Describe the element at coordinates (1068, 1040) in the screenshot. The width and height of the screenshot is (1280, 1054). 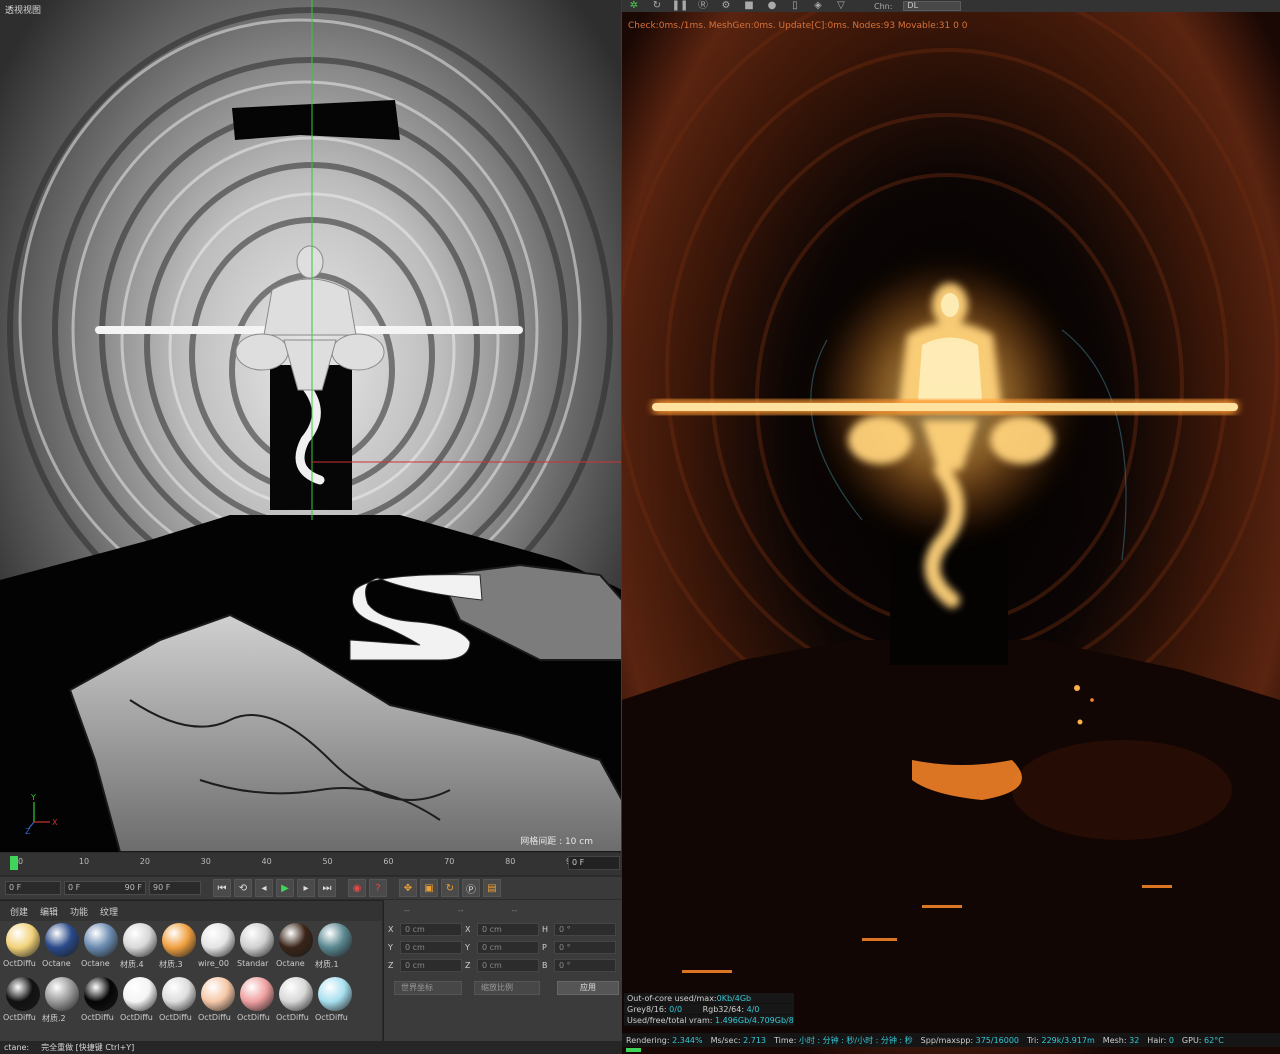
I see `render-stat-value: 229k/3.917m` at that location.